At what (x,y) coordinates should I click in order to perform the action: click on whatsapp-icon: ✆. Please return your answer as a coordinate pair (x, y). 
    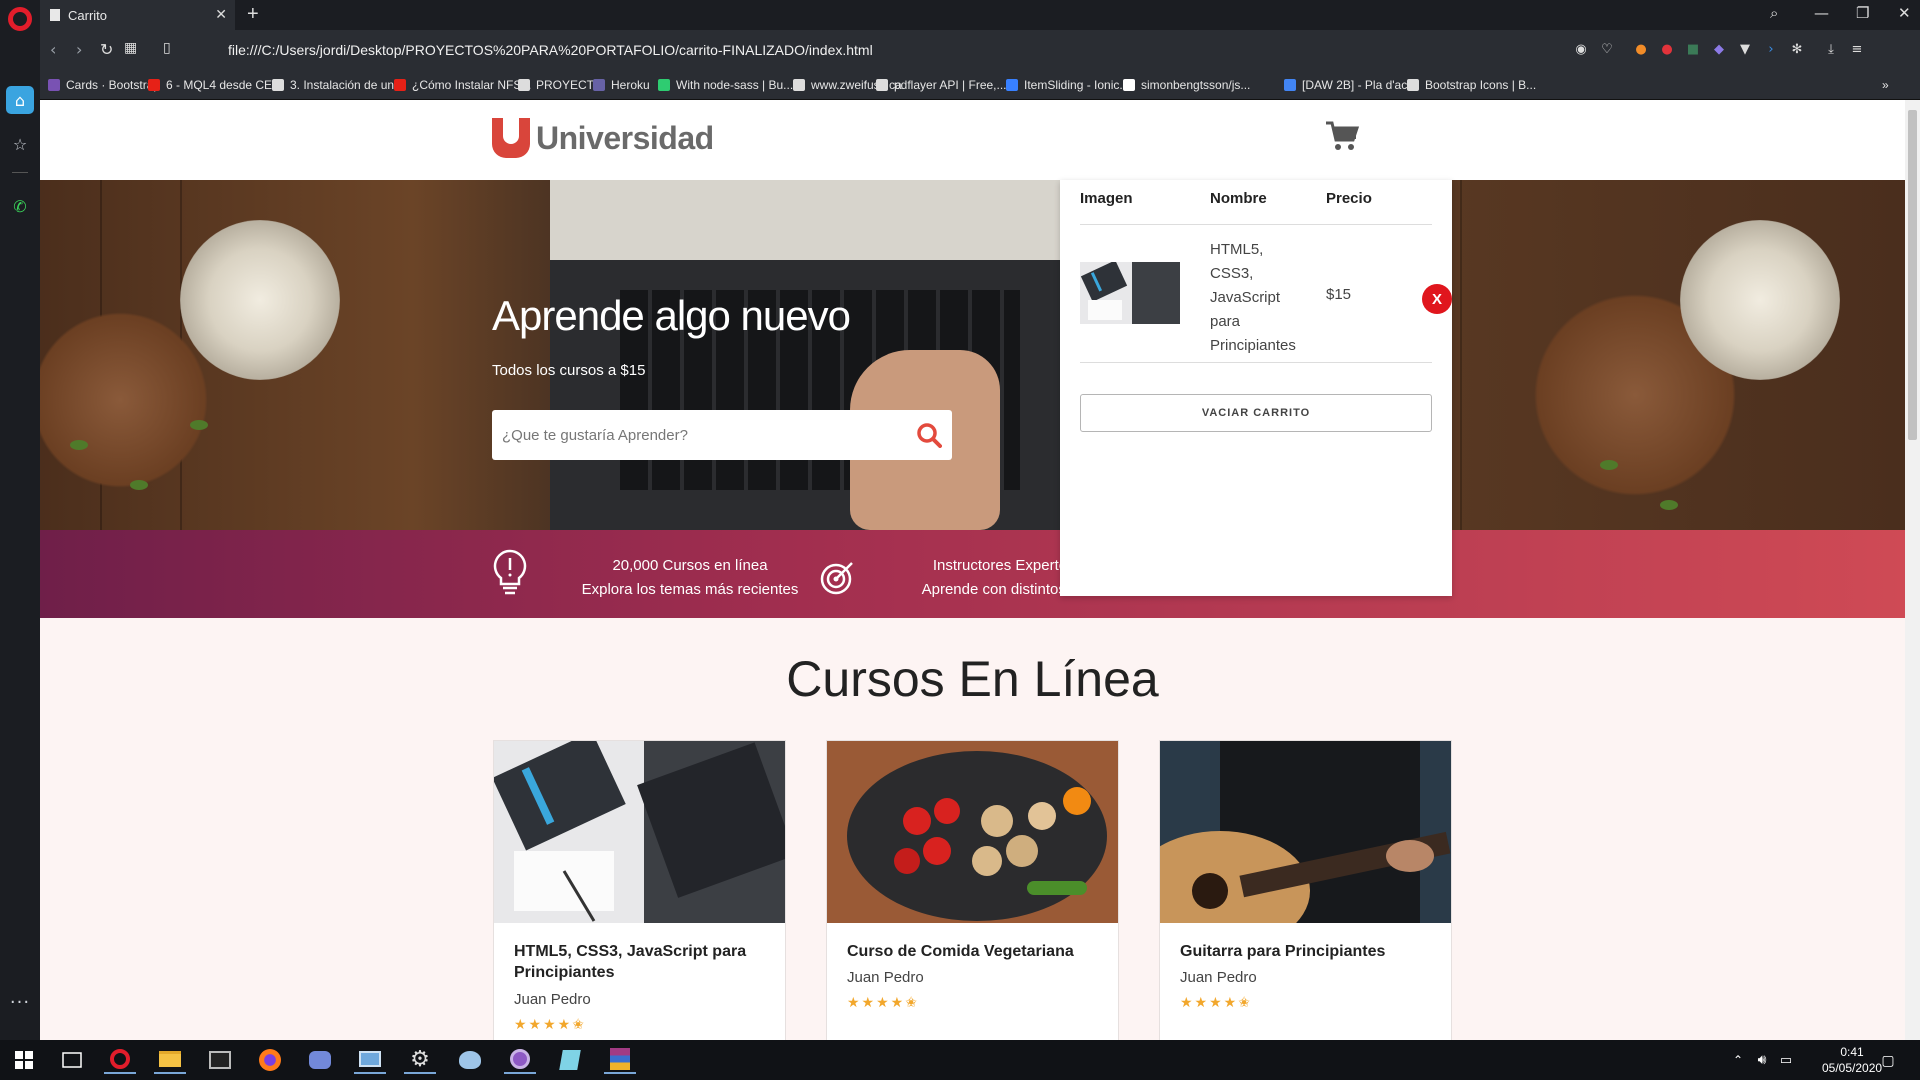
    Looking at the image, I should click on (20, 206).